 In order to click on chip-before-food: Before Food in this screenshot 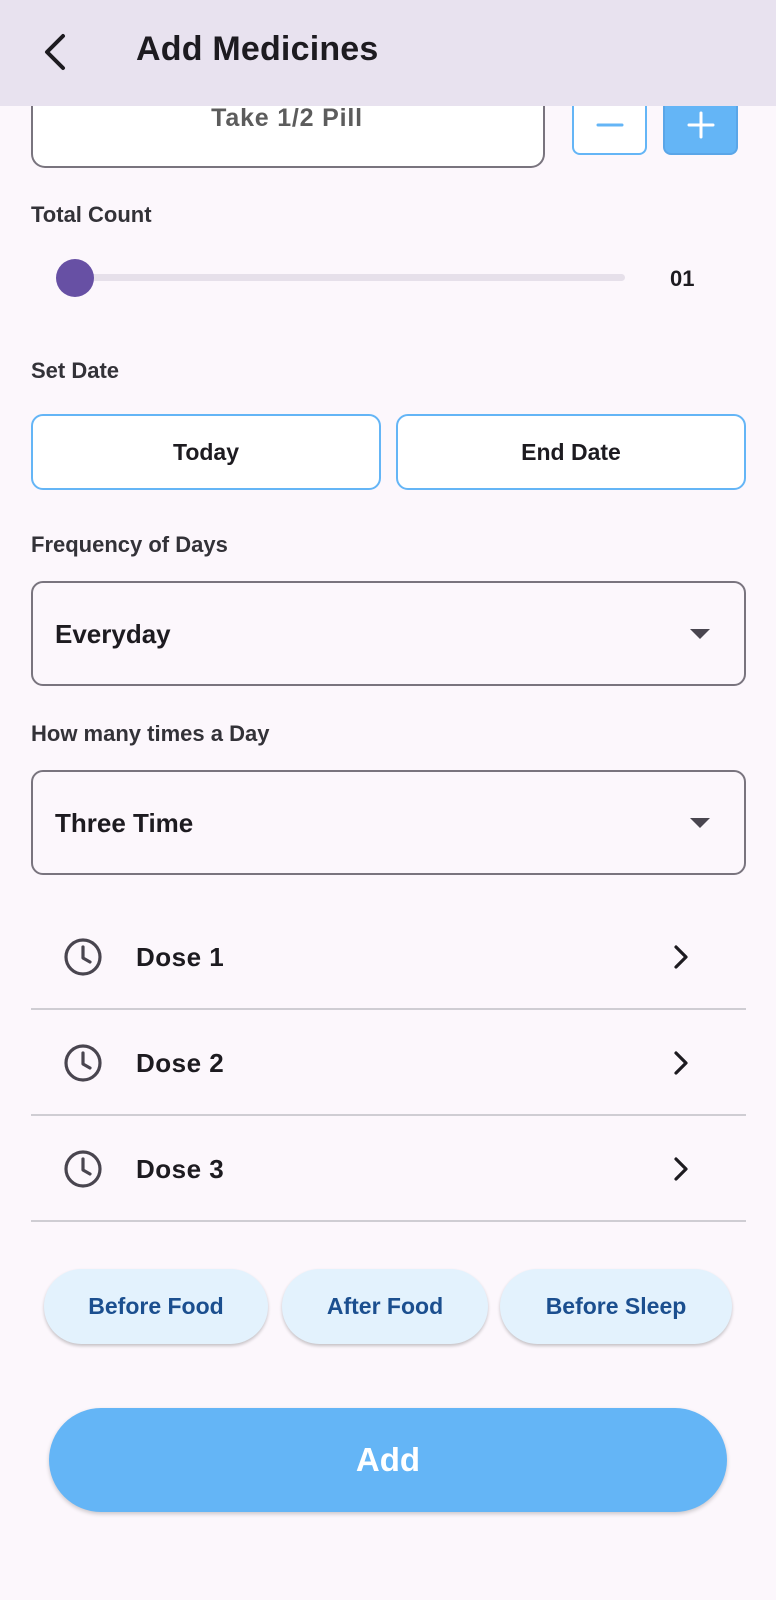, I will do `click(156, 1306)`.